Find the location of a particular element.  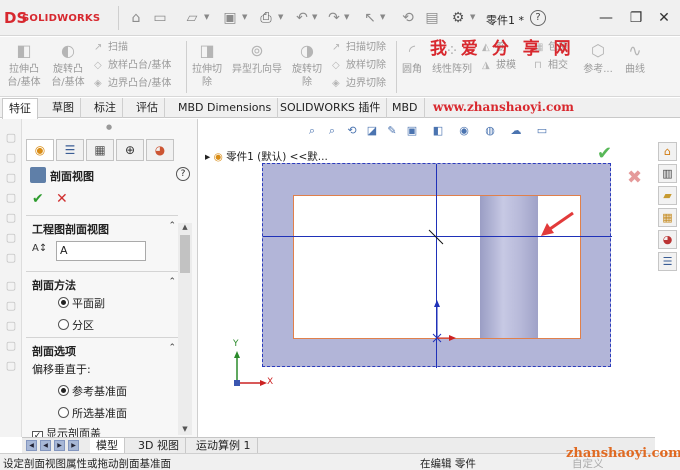

resources-icon: ⌂ is located at coordinates (667, 151).